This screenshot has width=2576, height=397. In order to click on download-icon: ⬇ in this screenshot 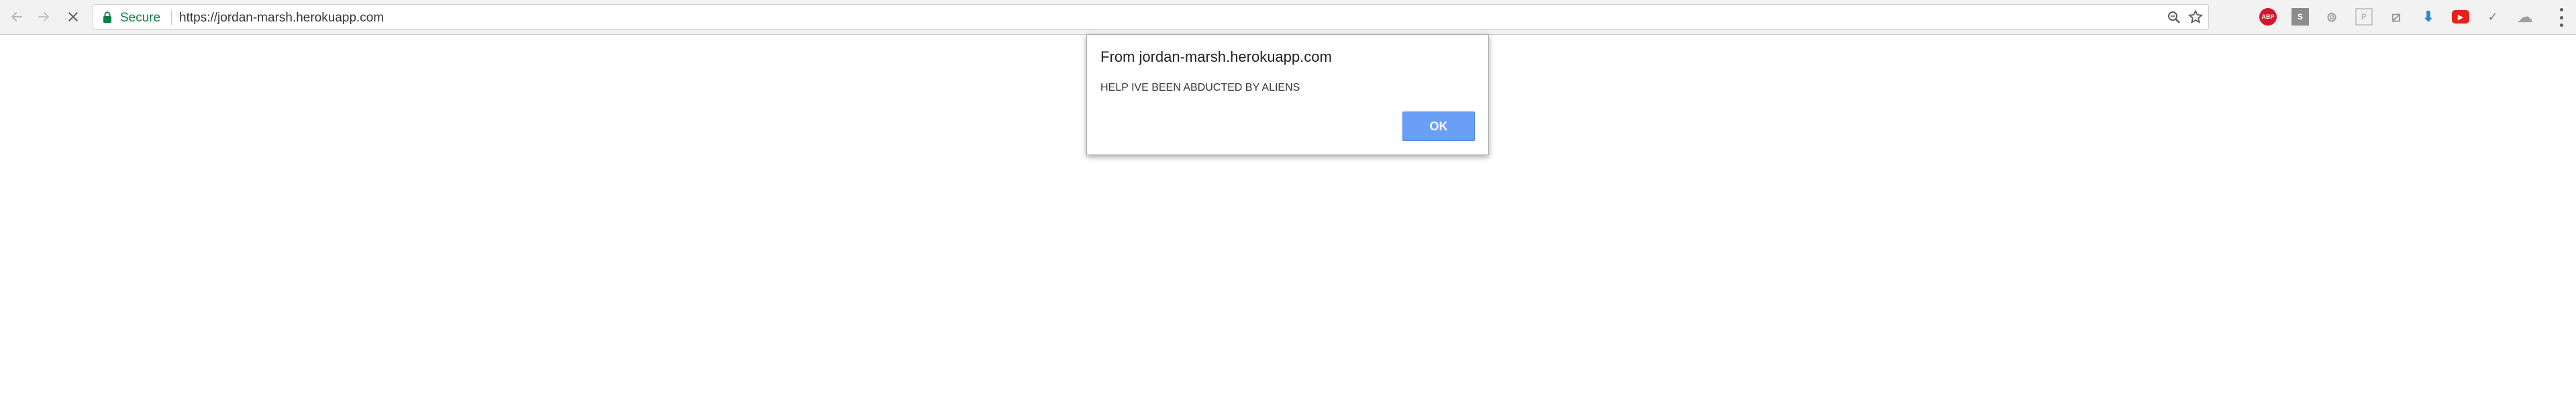, I will do `click(2428, 17)`.